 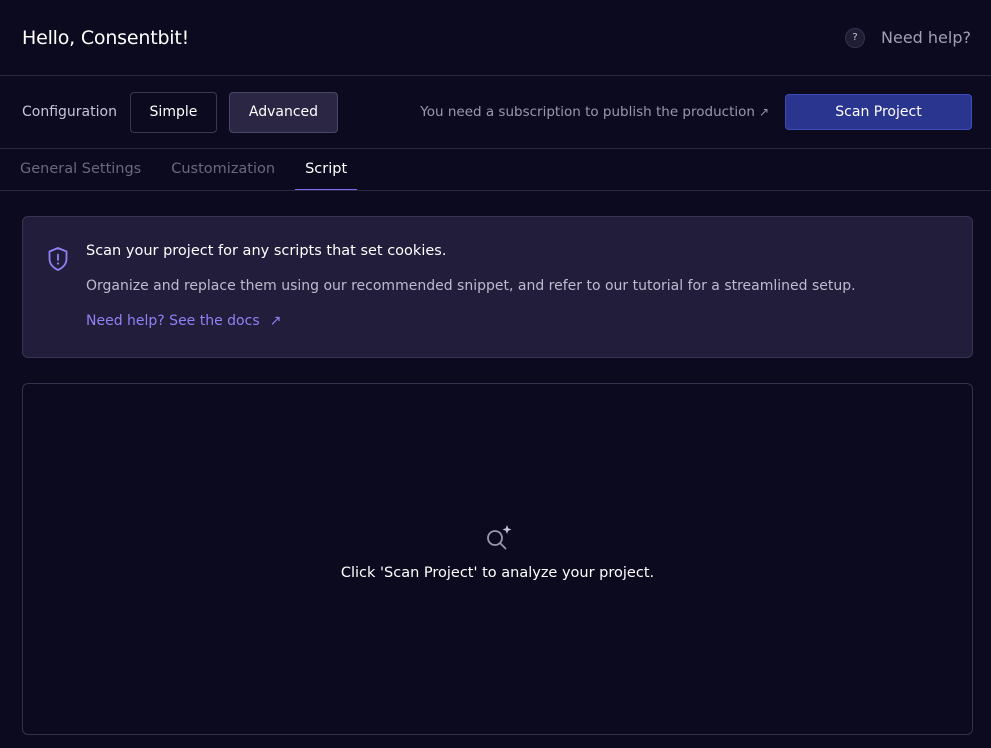 What do you see at coordinates (878, 112) in the screenshot?
I see `scan-project-button: Scan Project` at bounding box center [878, 112].